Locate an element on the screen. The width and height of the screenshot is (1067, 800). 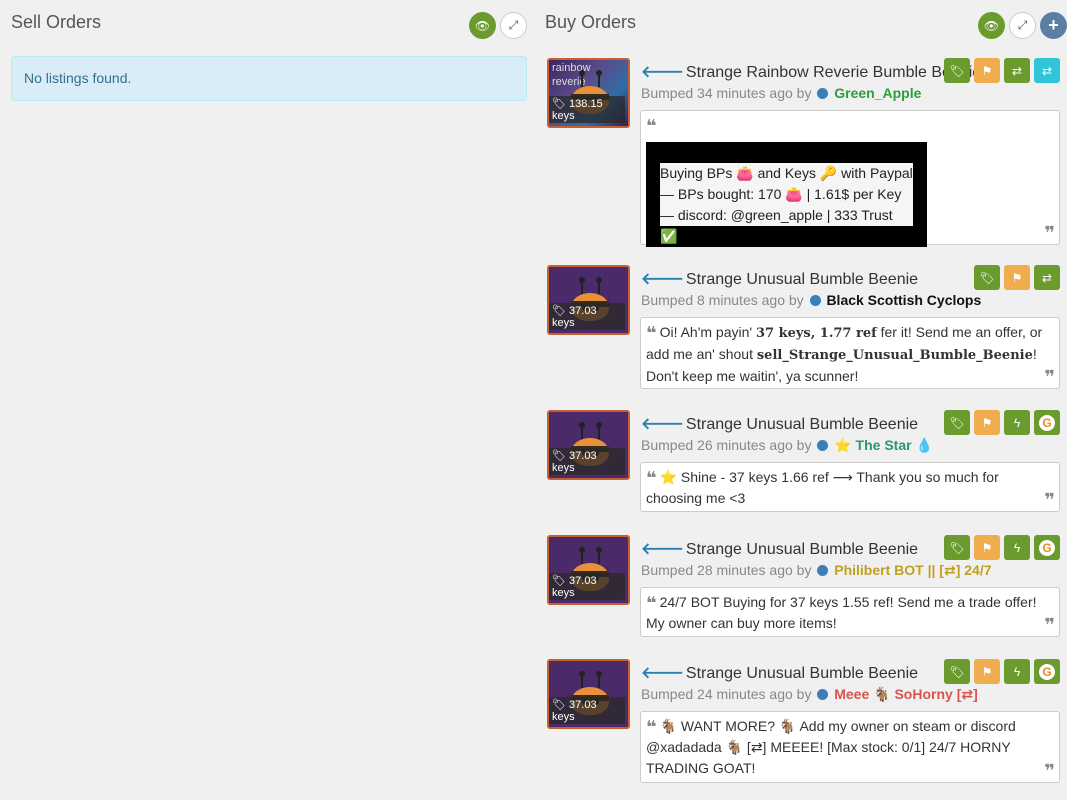
listing-actions: 🏷 ⚑ ⇄ ⇄ is located at coordinates (1002, 70).